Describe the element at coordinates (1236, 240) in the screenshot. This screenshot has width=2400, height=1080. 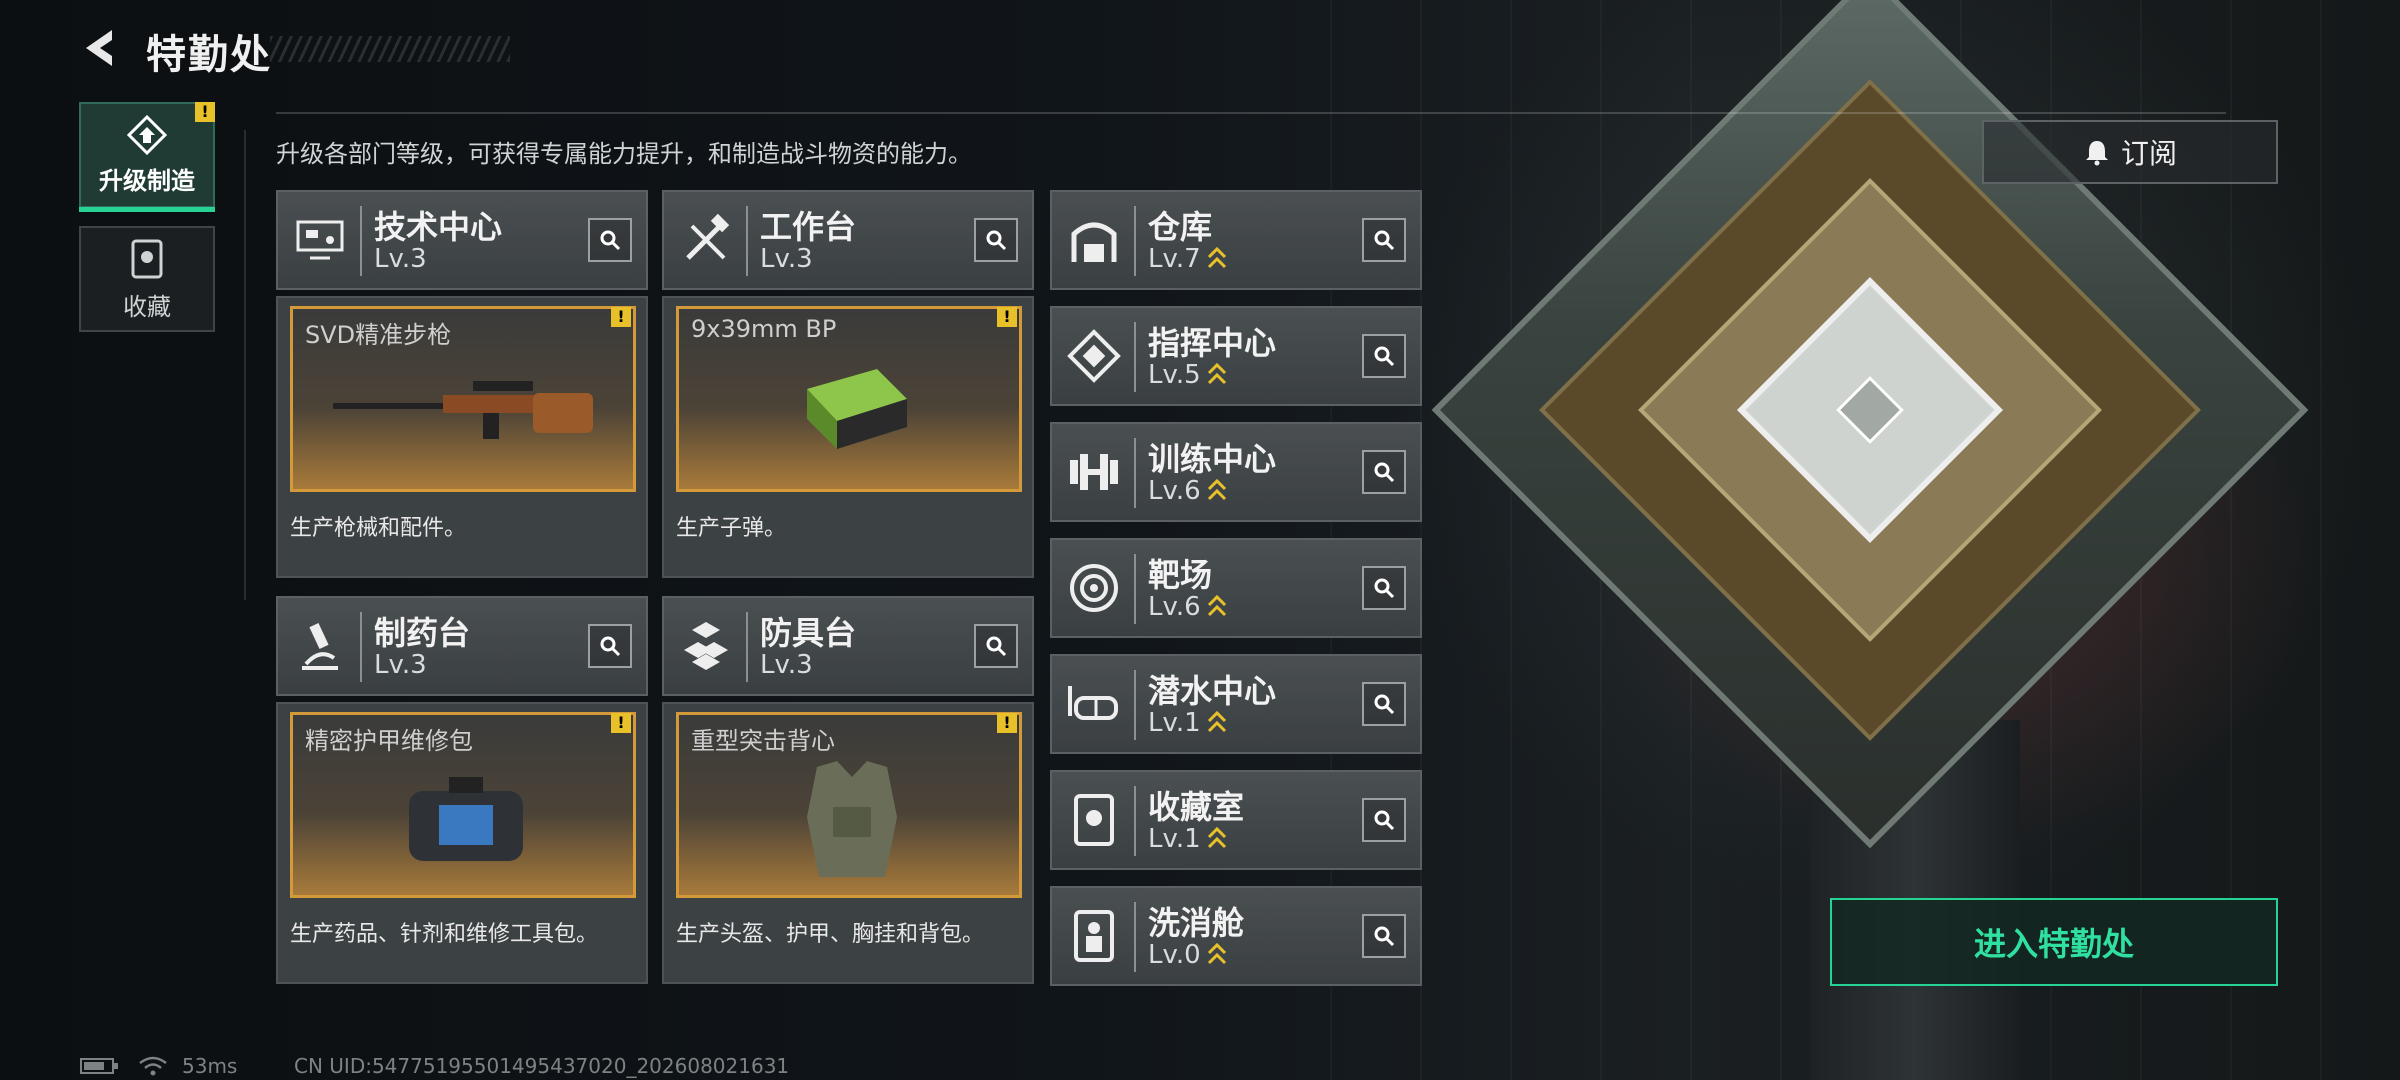
I see `department-card: 仓库 Lv.7` at that location.